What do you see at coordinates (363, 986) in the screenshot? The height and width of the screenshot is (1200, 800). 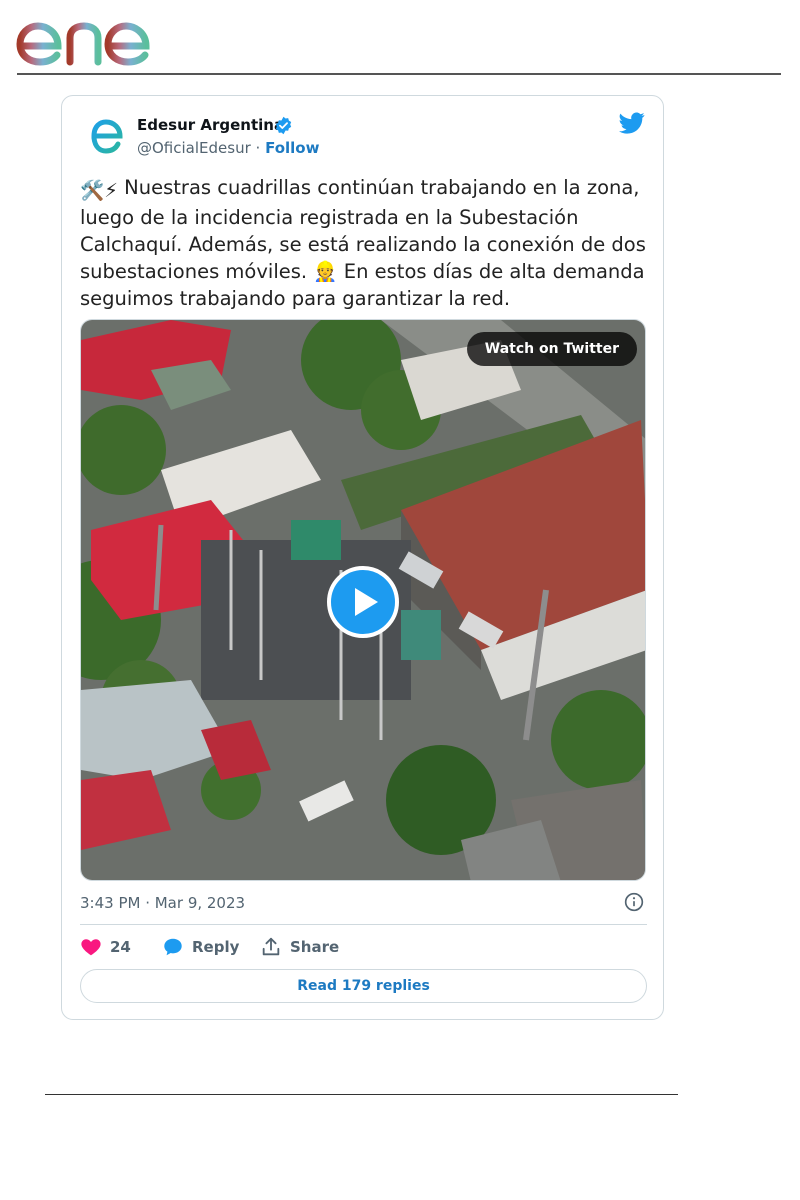 I see `read-replies-button: Read 179 replies` at bounding box center [363, 986].